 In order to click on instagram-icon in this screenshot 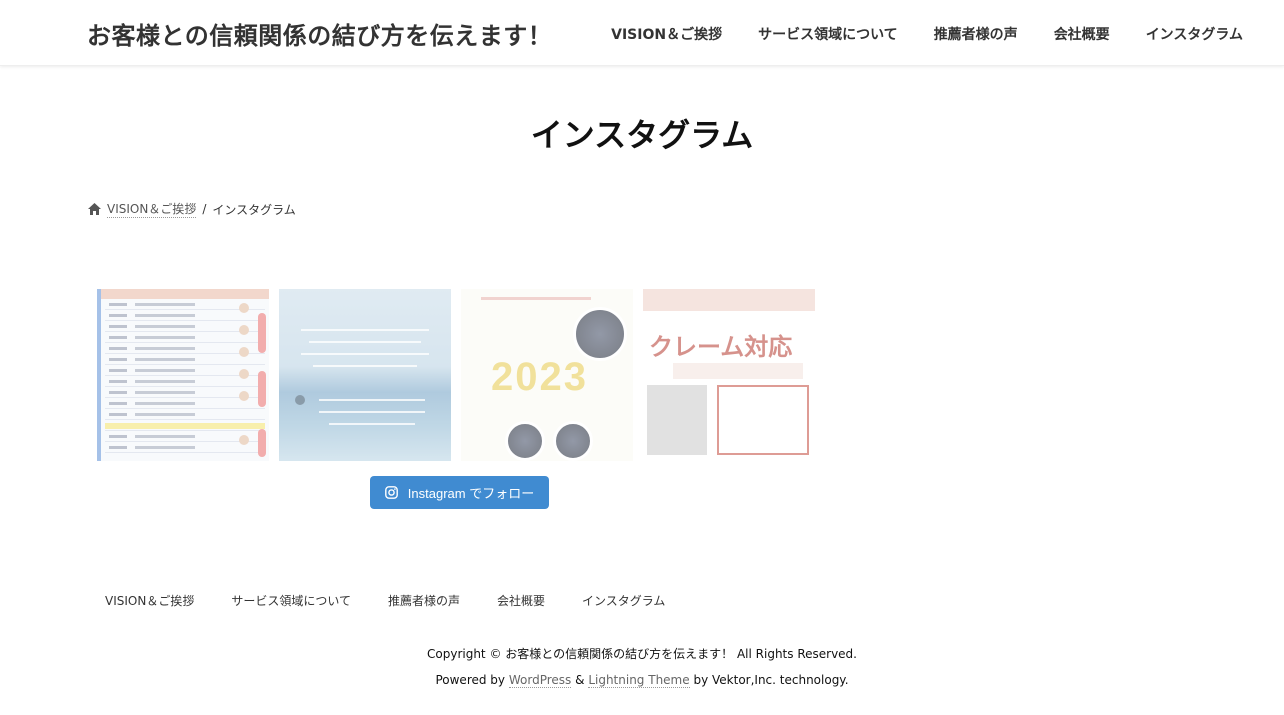, I will do `click(391, 492)`.